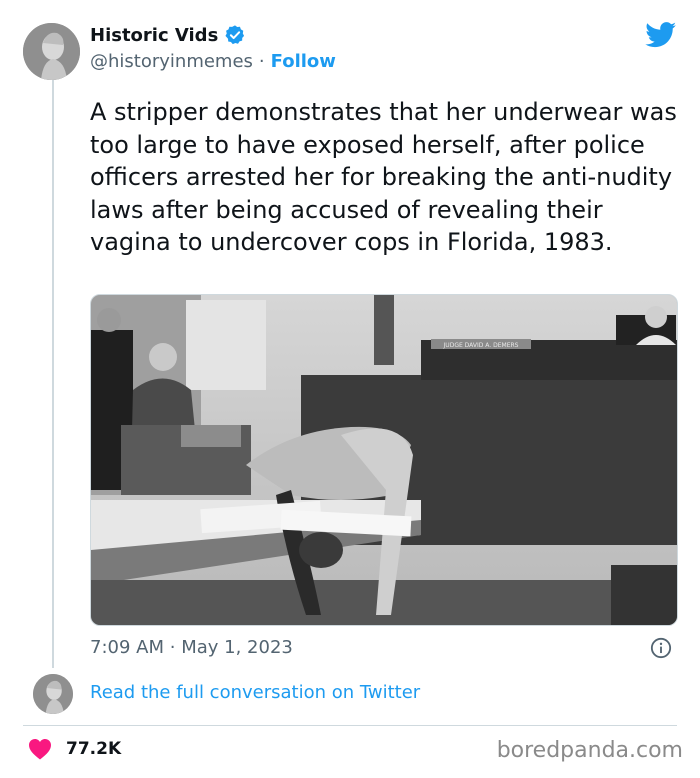 The width and height of the screenshot is (700, 778). What do you see at coordinates (237, 647) in the screenshot?
I see `tweet-date: May 1, 2023` at bounding box center [237, 647].